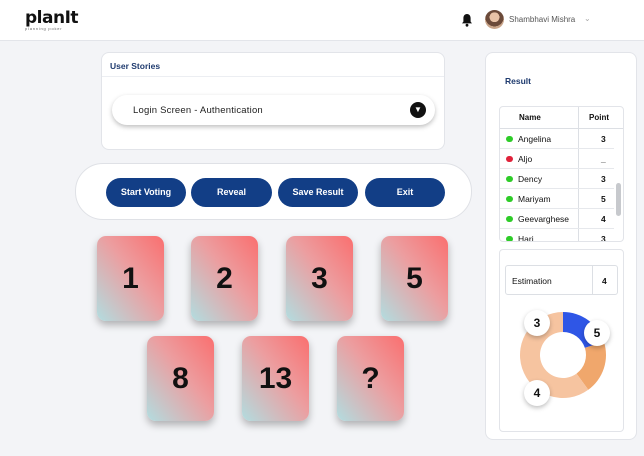  What do you see at coordinates (603, 219) in the screenshot?
I see `participant-point: 4` at bounding box center [603, 219].